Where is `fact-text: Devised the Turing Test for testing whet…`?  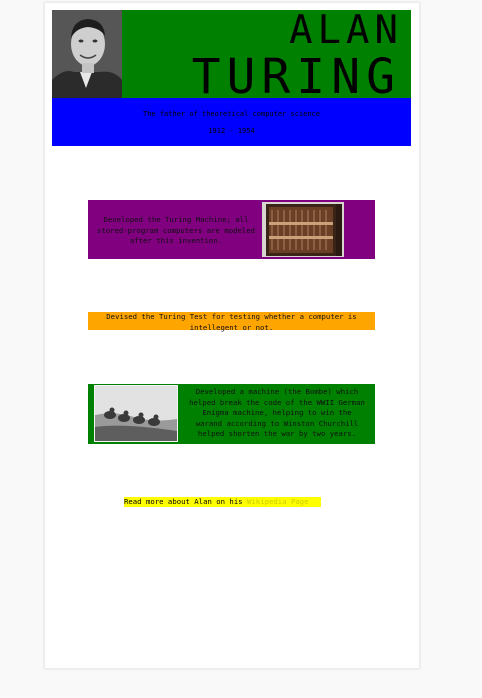
fact-text: Devised the Turing Test for testing whet… is located at coordinates (231, 322).